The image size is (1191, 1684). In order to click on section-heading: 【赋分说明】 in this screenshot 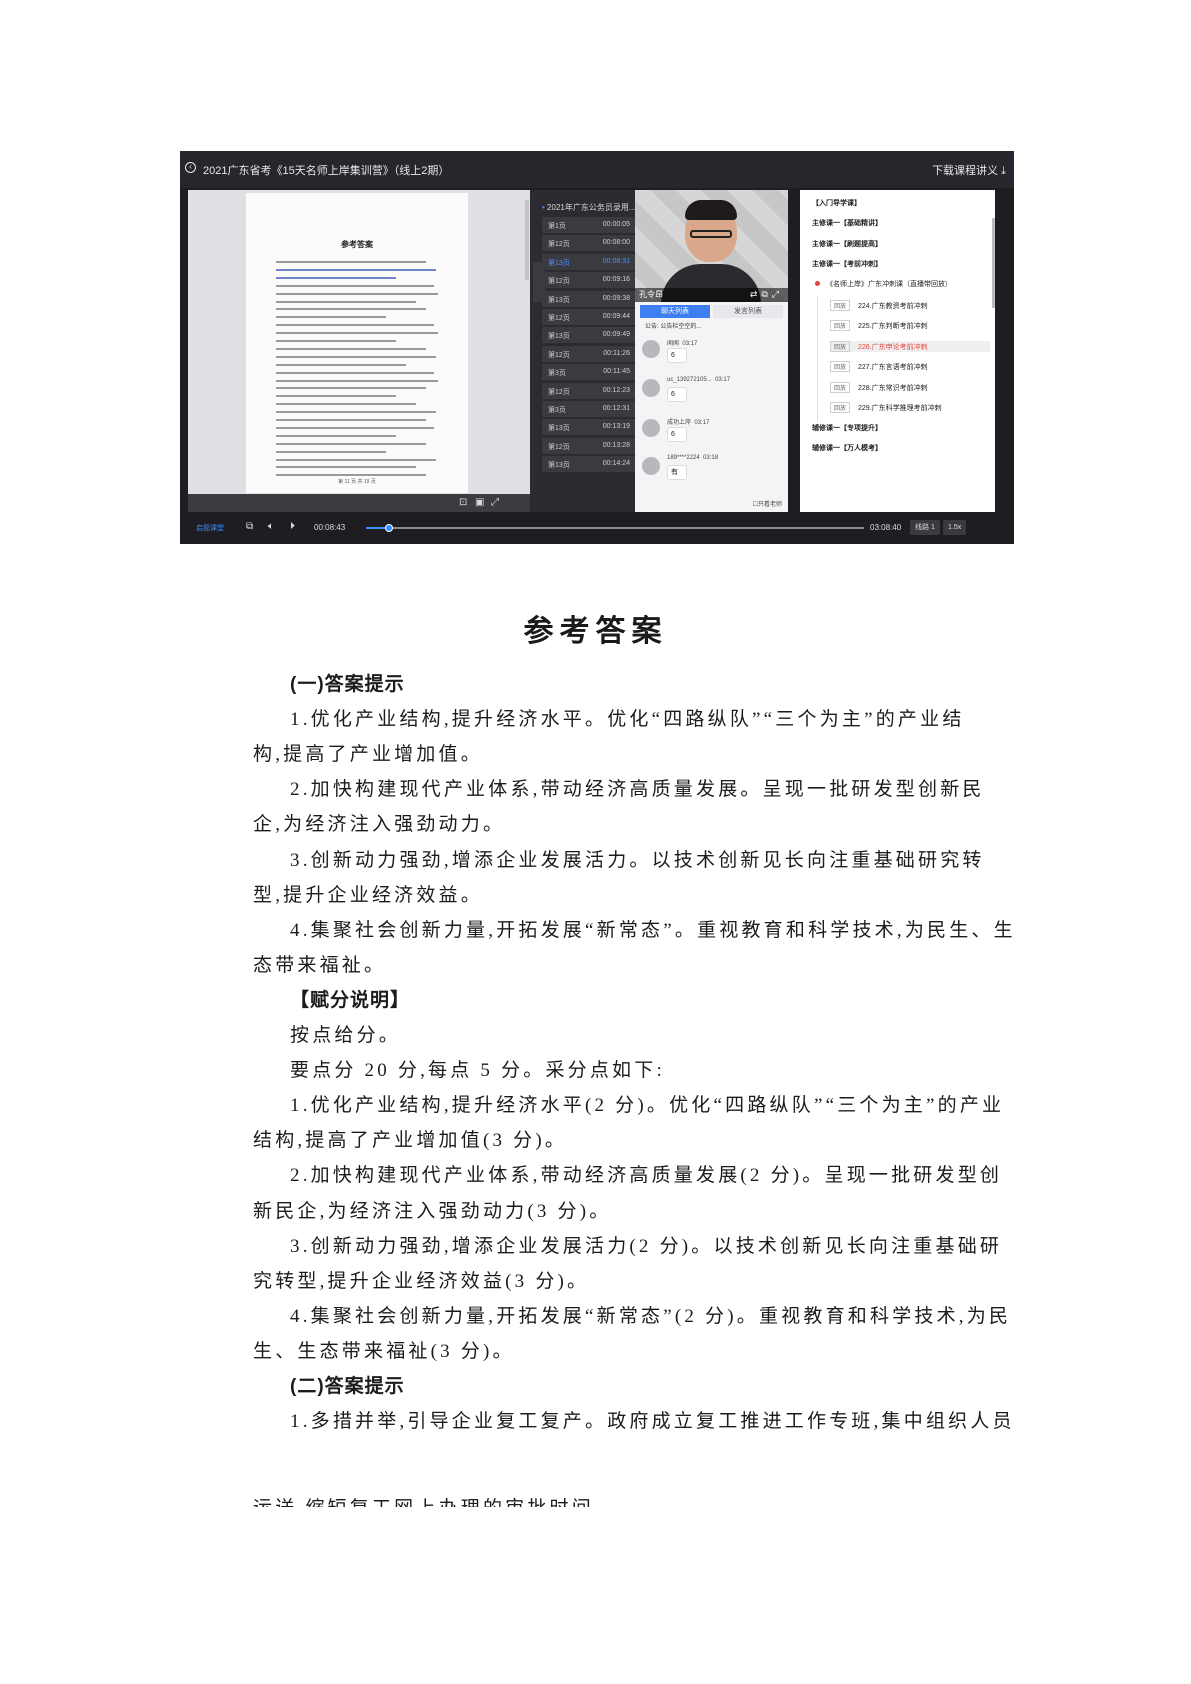, I will do `click(350, 1000)`.